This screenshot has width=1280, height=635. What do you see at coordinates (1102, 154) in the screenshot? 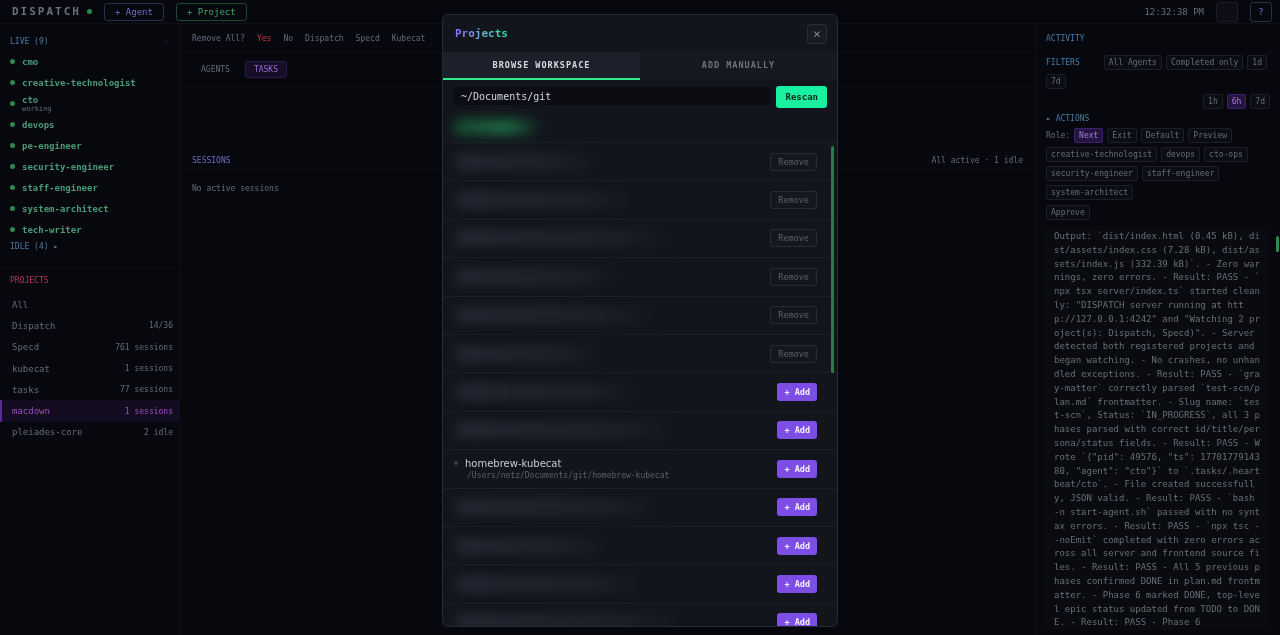
I see `agent-chip: creative-technologist` at bounding box center [1102, 154].